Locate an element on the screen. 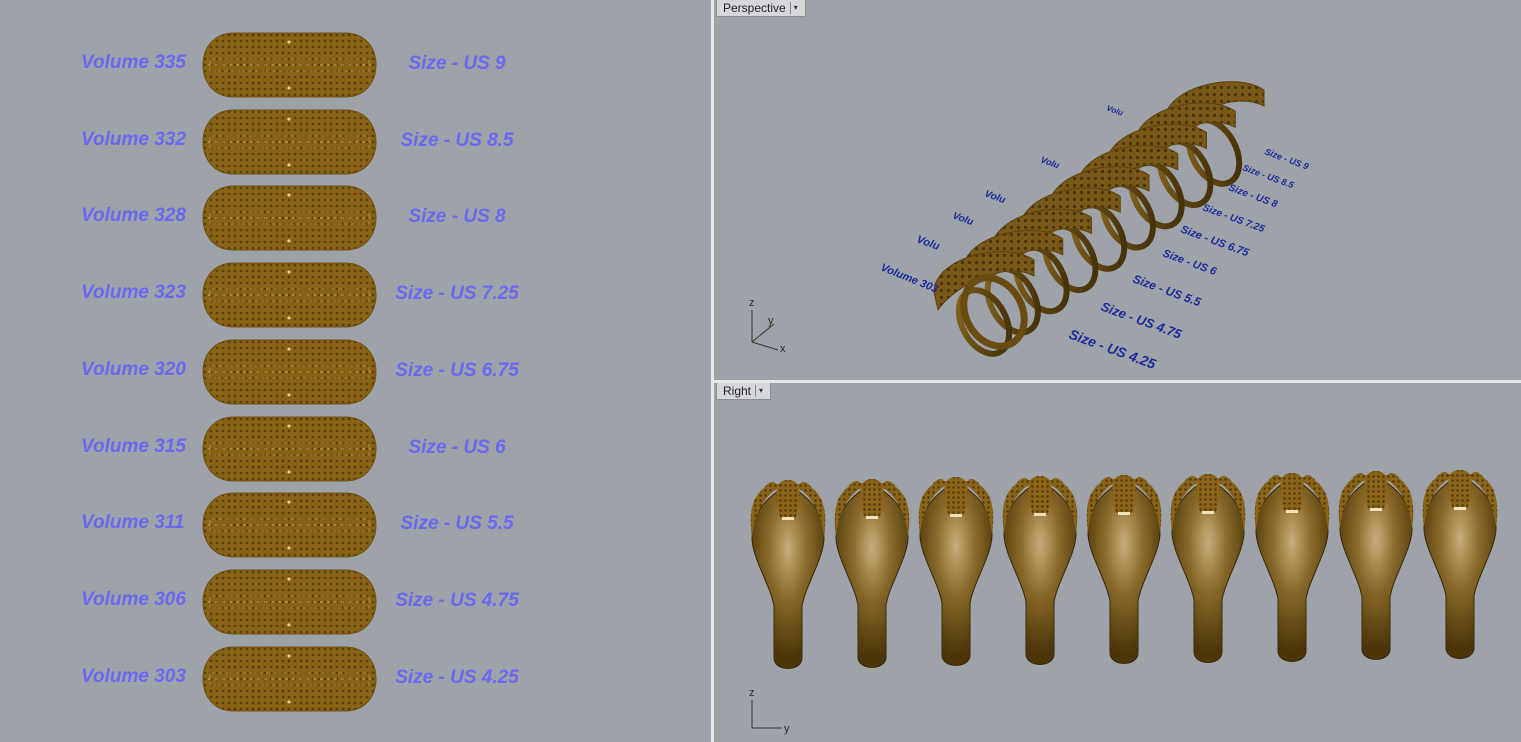 This screenshot has height=742, width=1521. perspective-size-label: Size - US 6.75 is located at coordinates (1215, 242).